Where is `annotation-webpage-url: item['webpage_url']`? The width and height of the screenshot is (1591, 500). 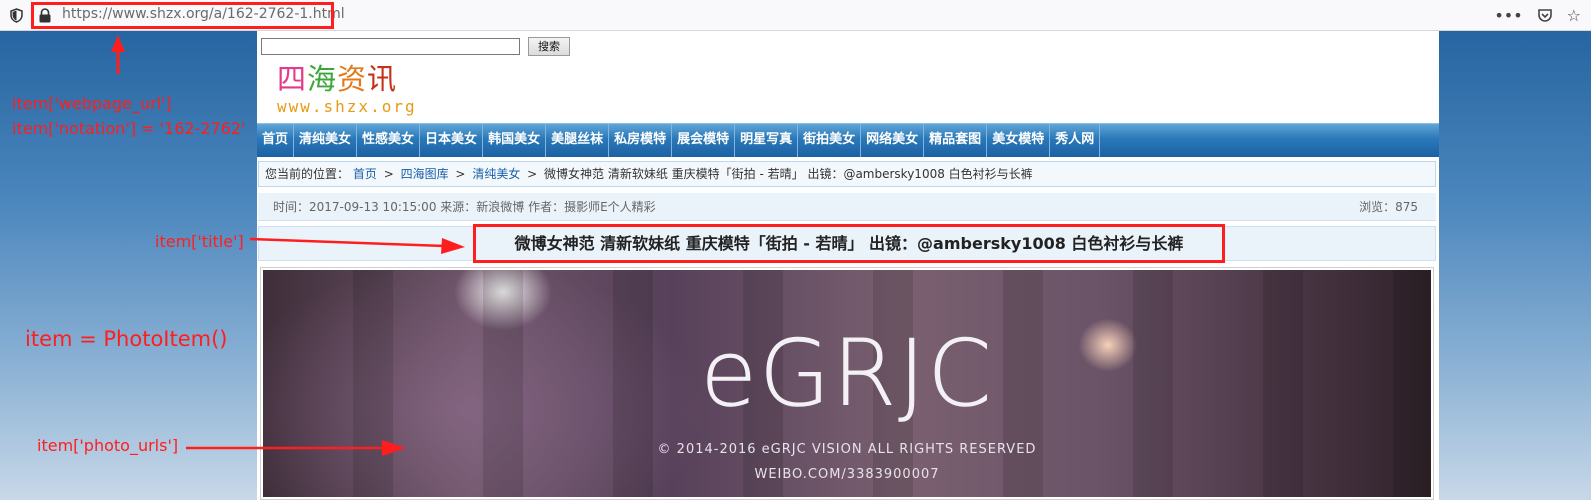 annotation-webpage-url: item['webpage_url'] is located at coordinates (92, 103).